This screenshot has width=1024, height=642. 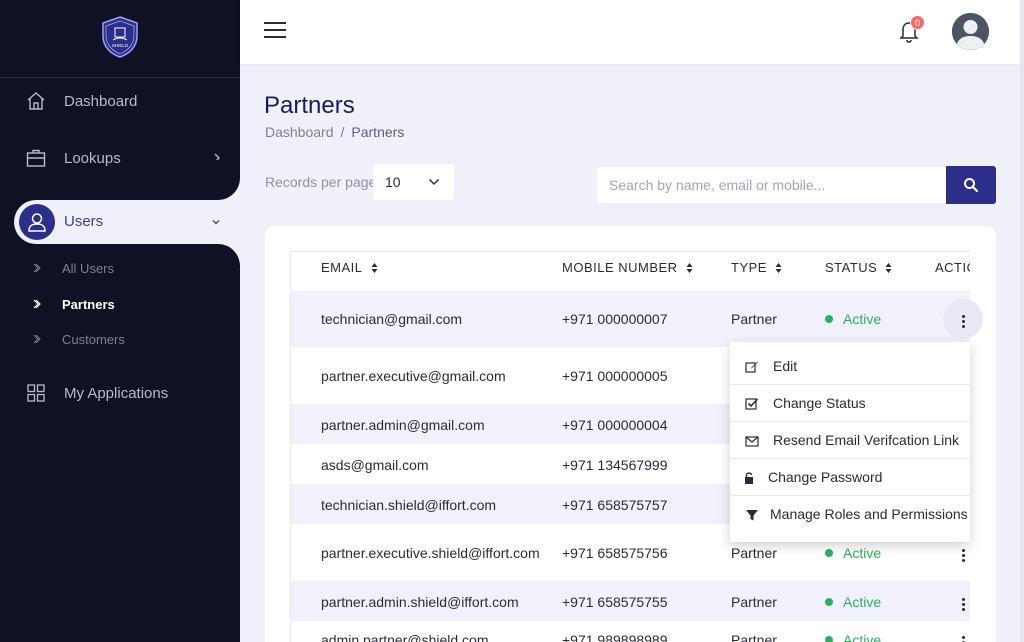 I want to click on user-icon-circle, so click(x=37, y=222).